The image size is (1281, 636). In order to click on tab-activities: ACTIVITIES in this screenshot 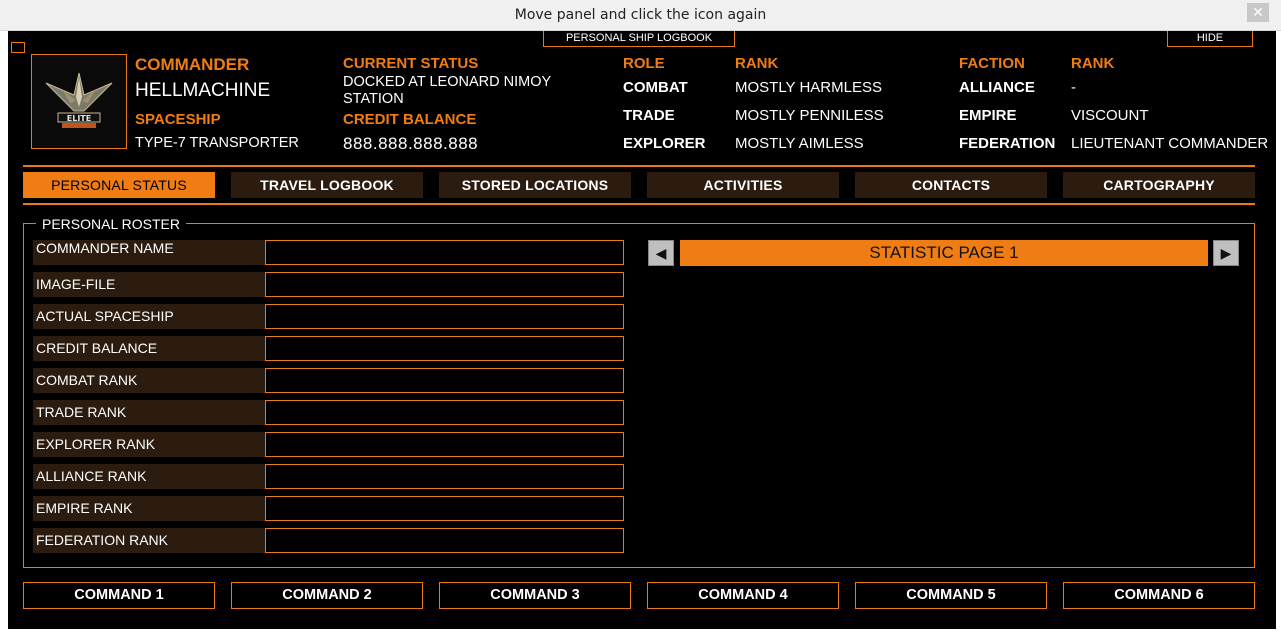, I will do `click(743, 185)`.